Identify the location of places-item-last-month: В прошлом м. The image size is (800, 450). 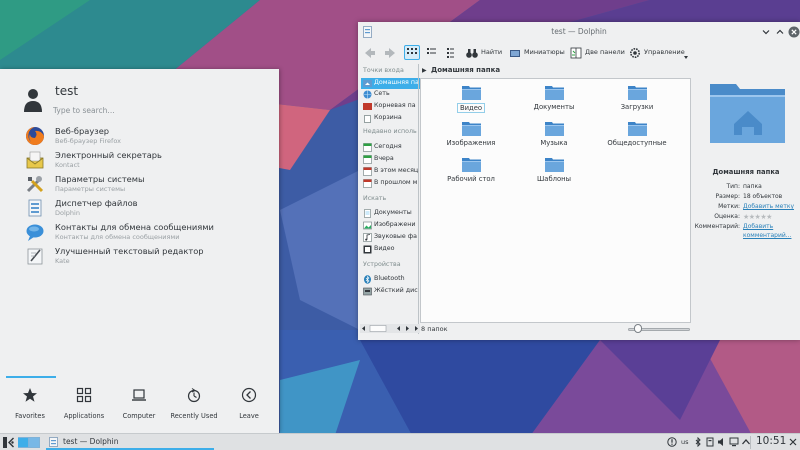
(390, 183).